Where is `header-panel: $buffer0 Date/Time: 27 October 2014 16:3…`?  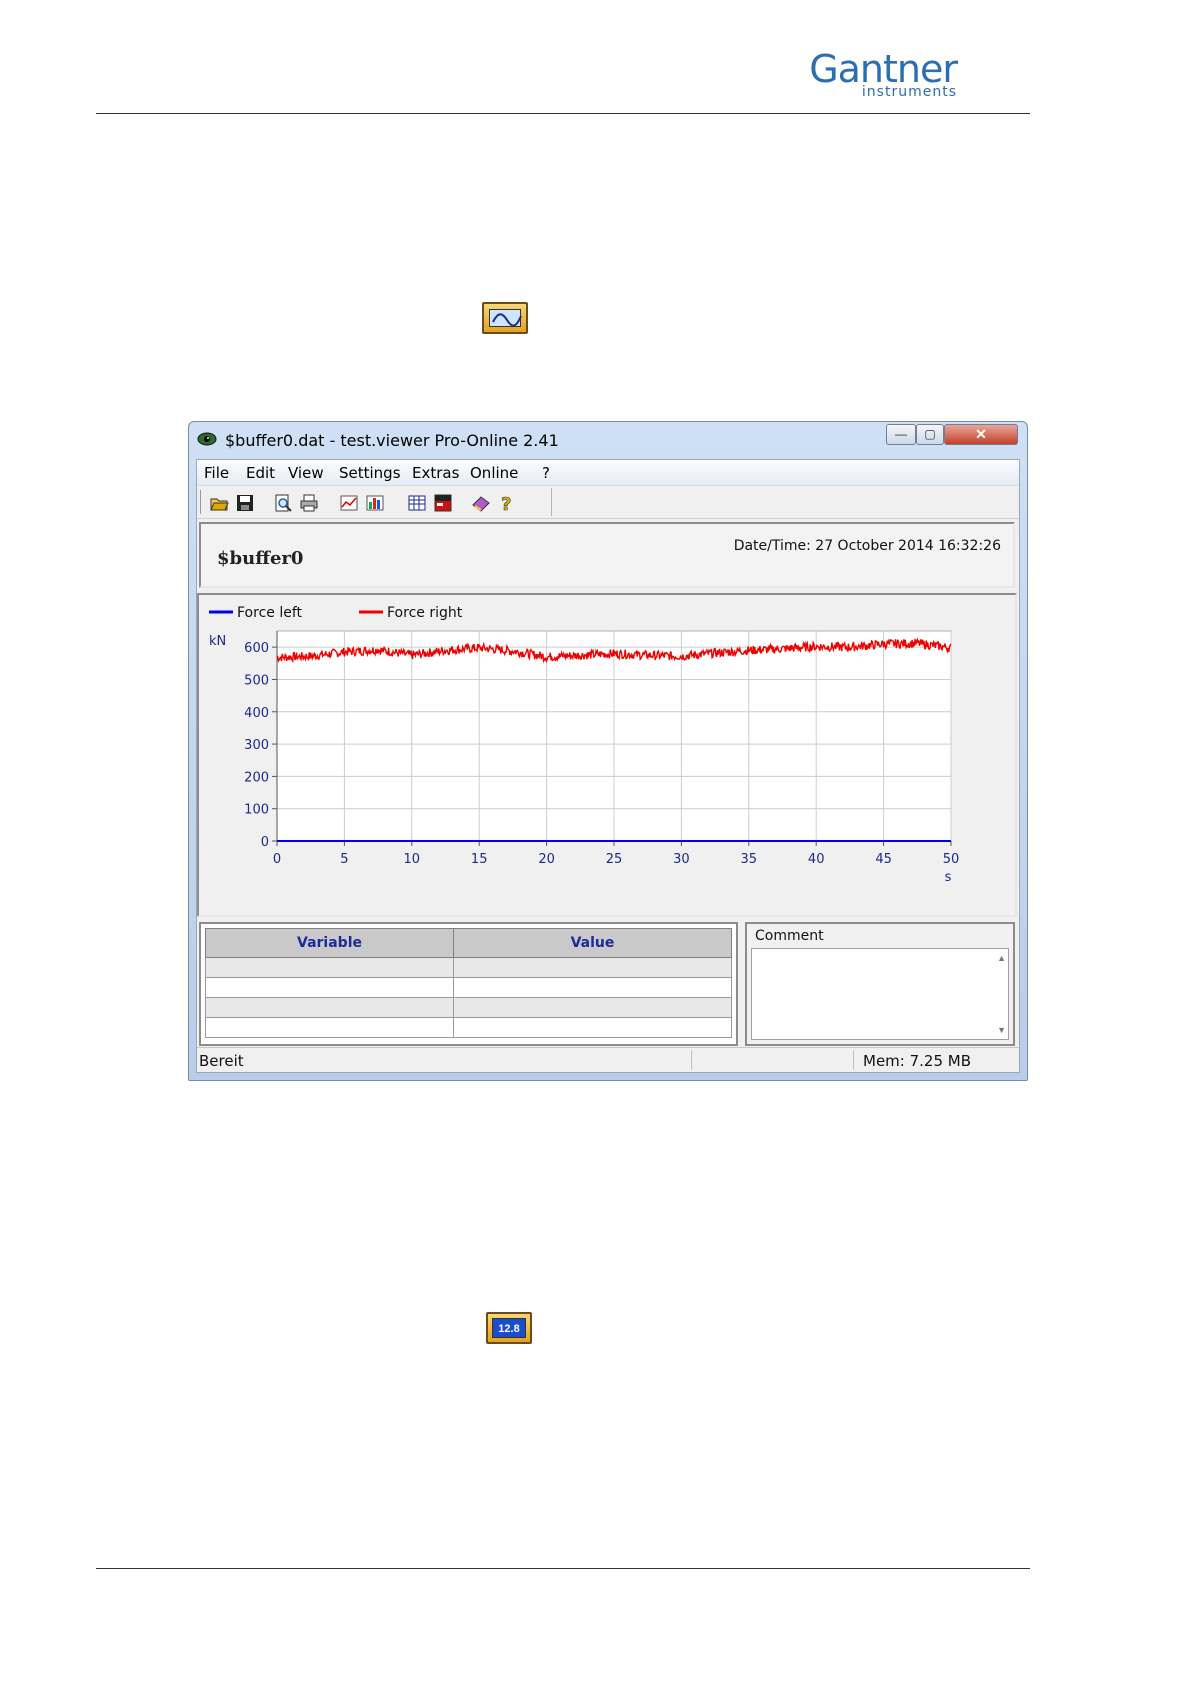 header-panel: $buffer0 Date/Time: 27 October 2014 16:3… is located at coordinates (607, 555).